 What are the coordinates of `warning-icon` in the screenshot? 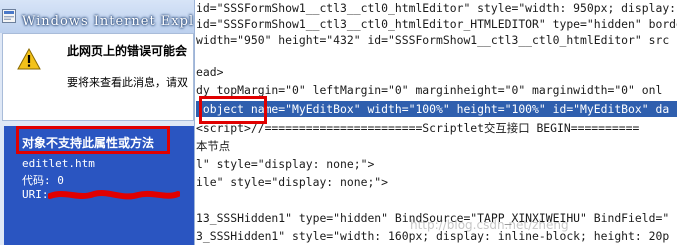 It's located at (29, 59).